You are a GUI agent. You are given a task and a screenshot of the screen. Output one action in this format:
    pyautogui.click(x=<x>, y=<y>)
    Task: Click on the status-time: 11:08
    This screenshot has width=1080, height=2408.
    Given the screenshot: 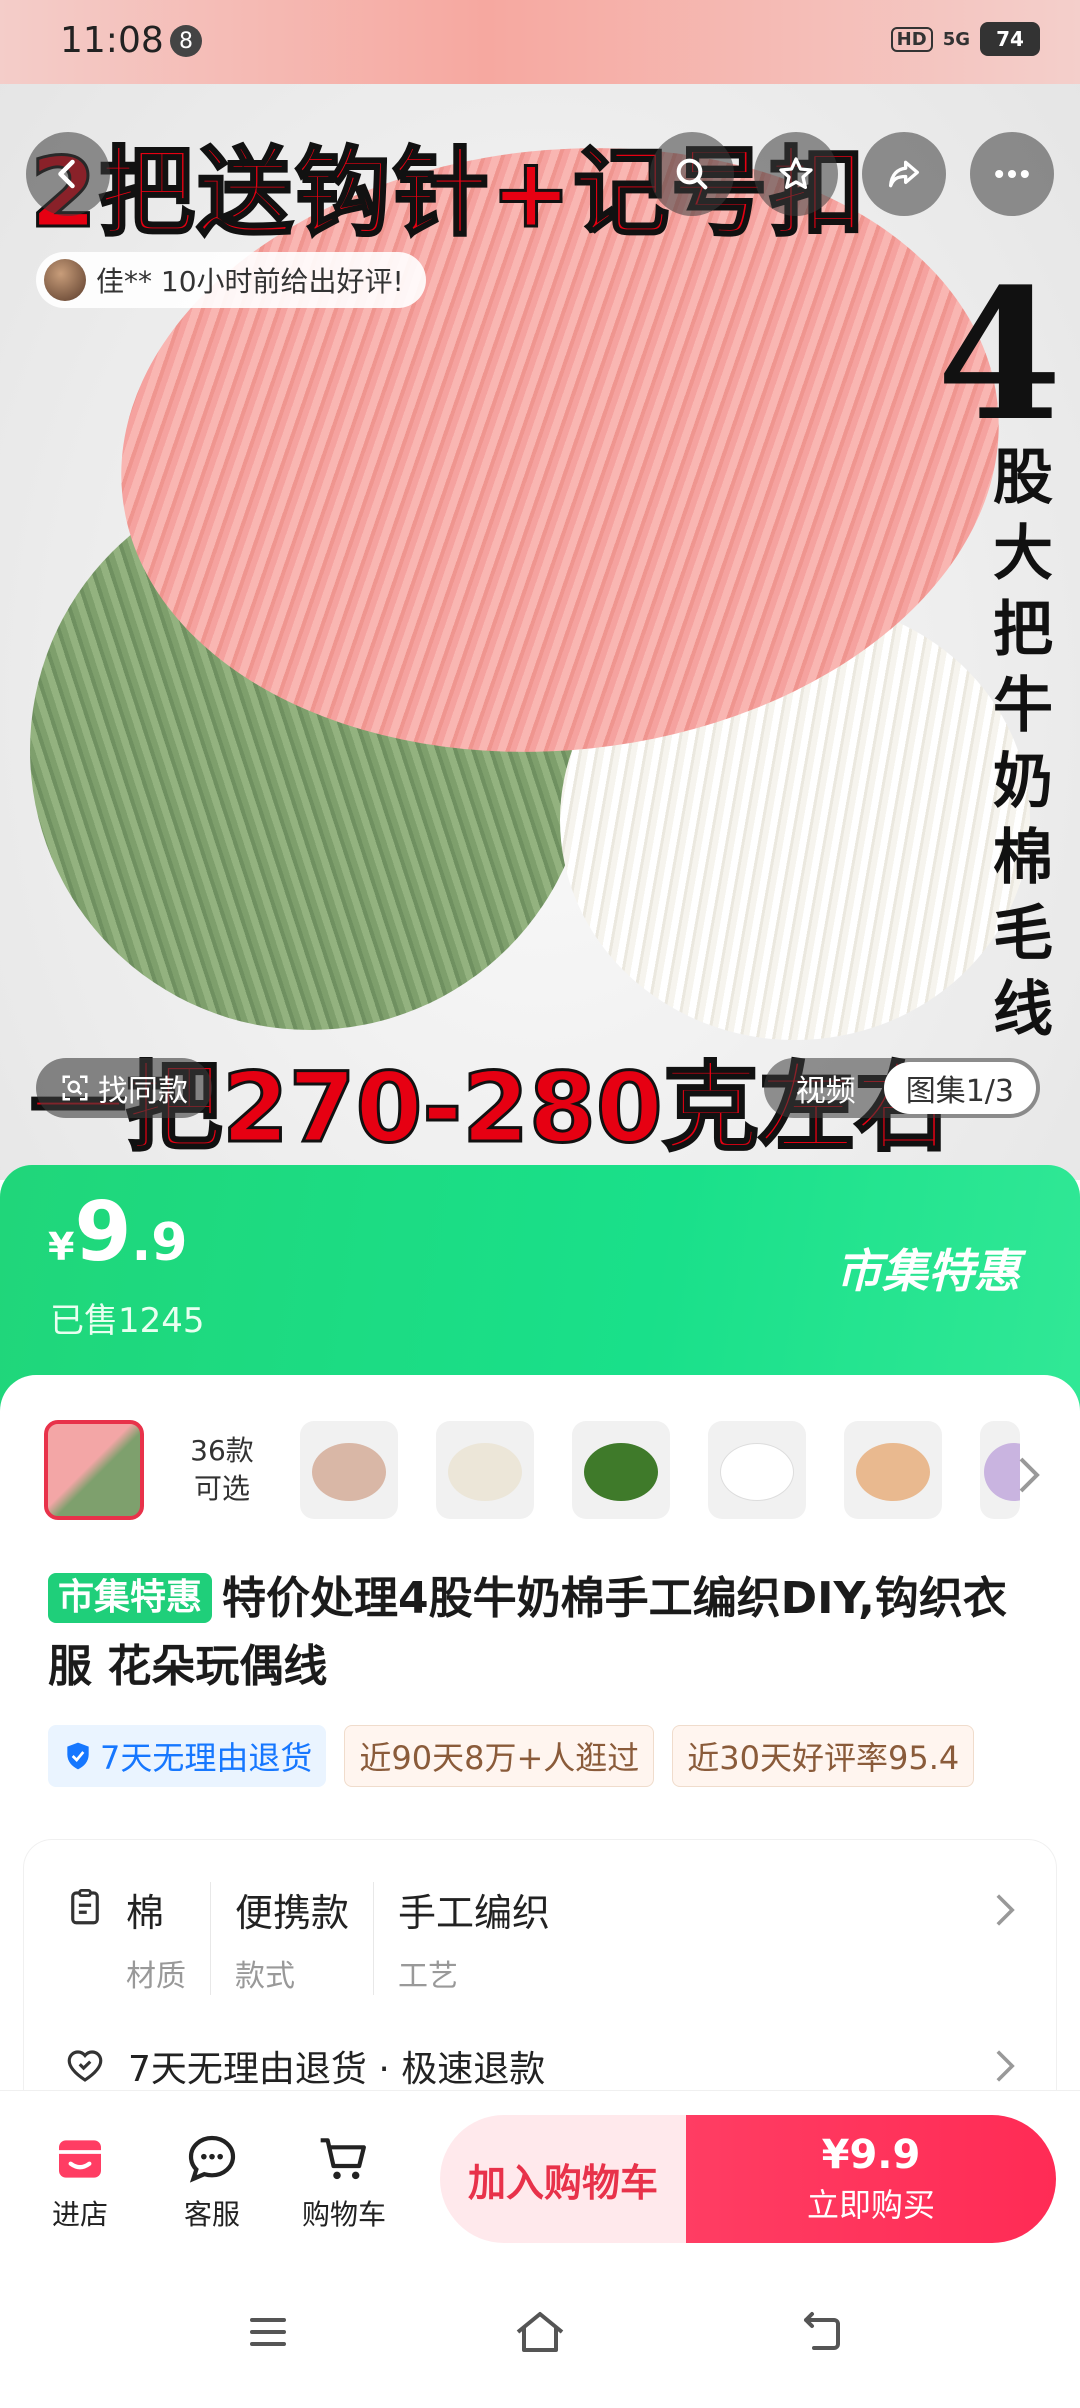 What is the action you would take?
    pyautogui.click(x=112, y=40)
    